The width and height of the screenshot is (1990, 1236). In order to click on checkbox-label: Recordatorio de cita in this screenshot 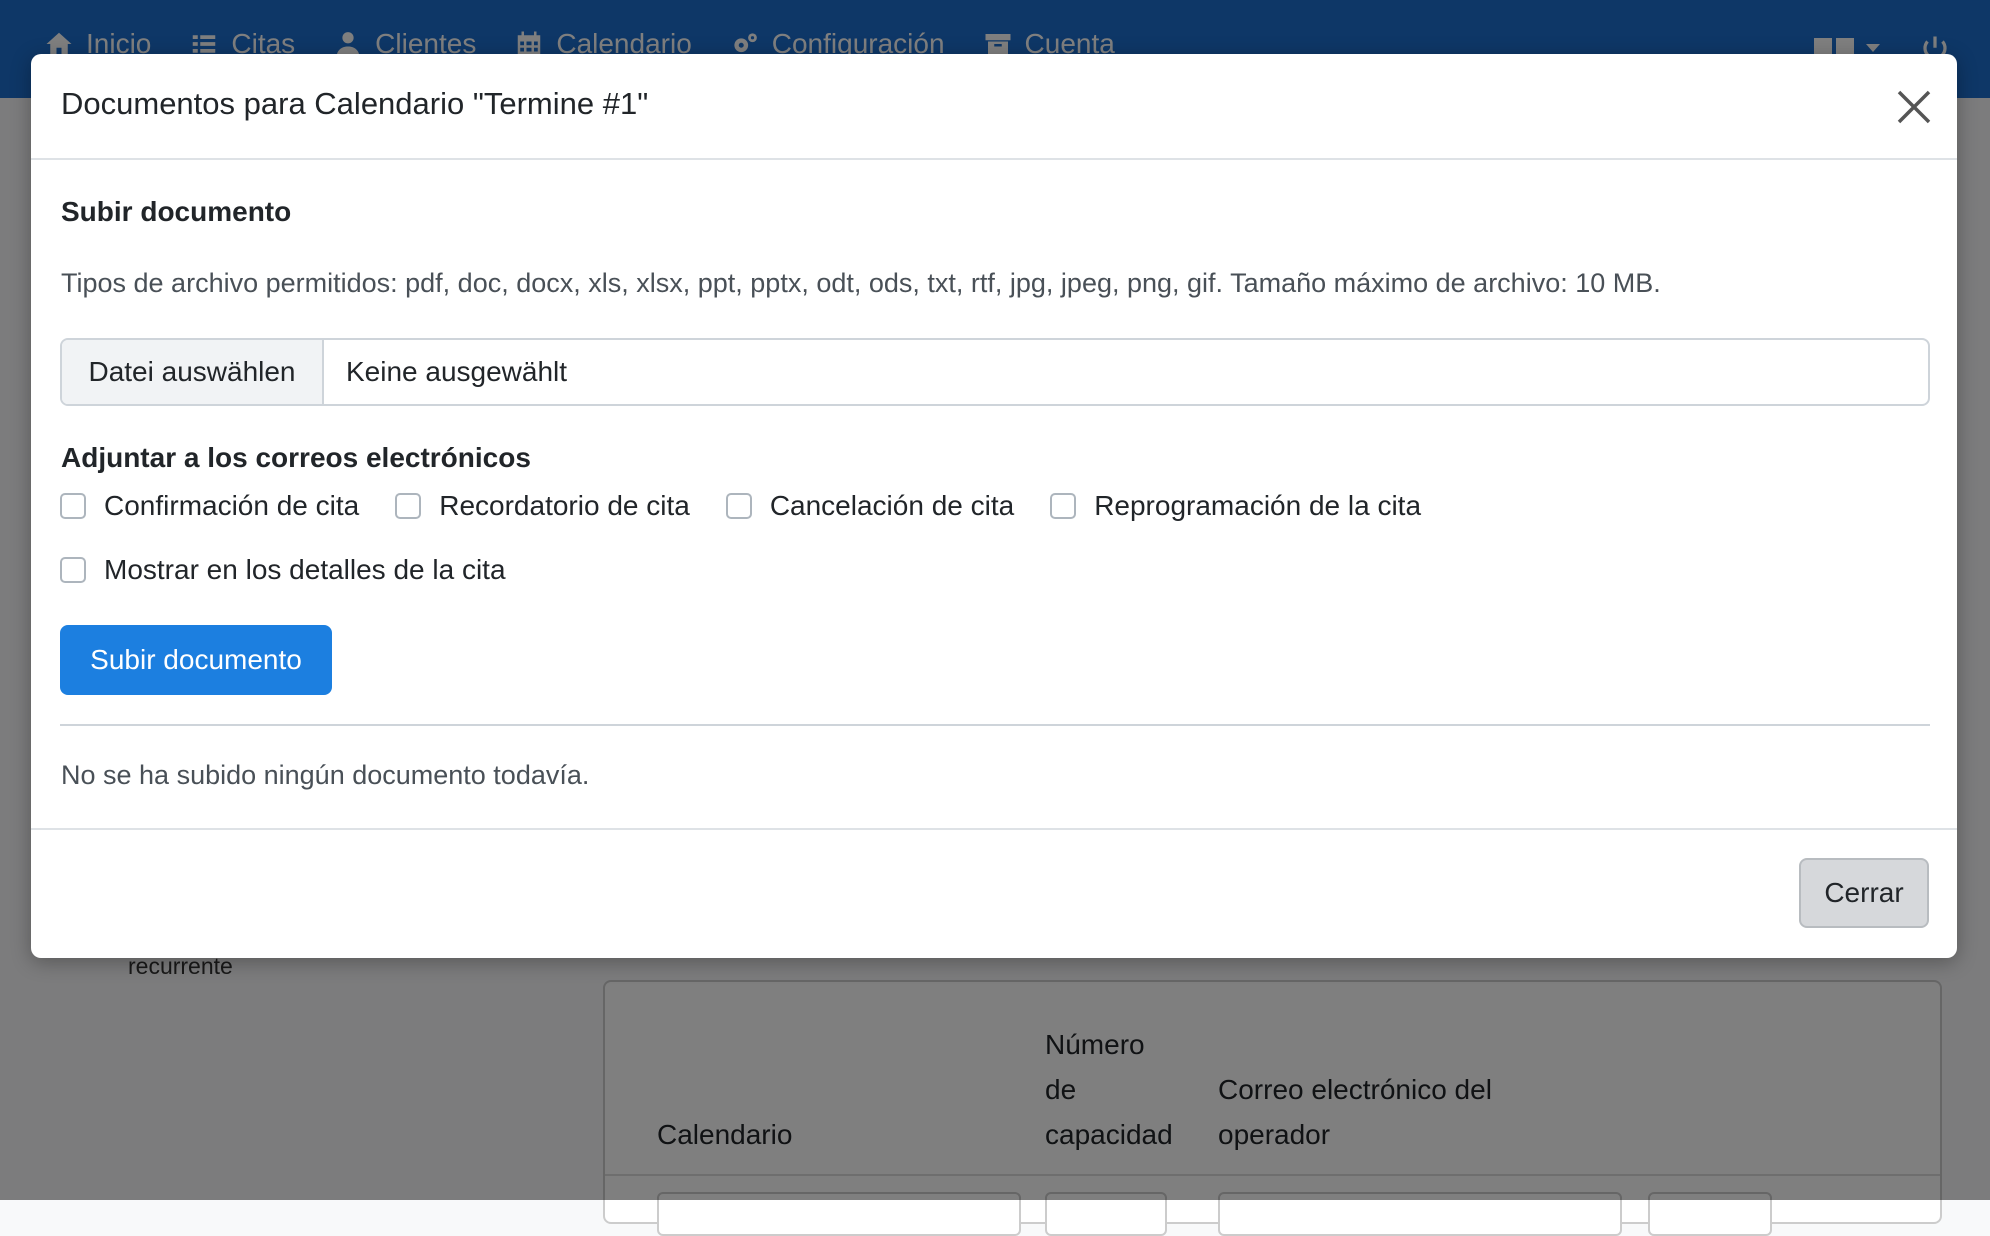, I will do `click(564, 505)`.